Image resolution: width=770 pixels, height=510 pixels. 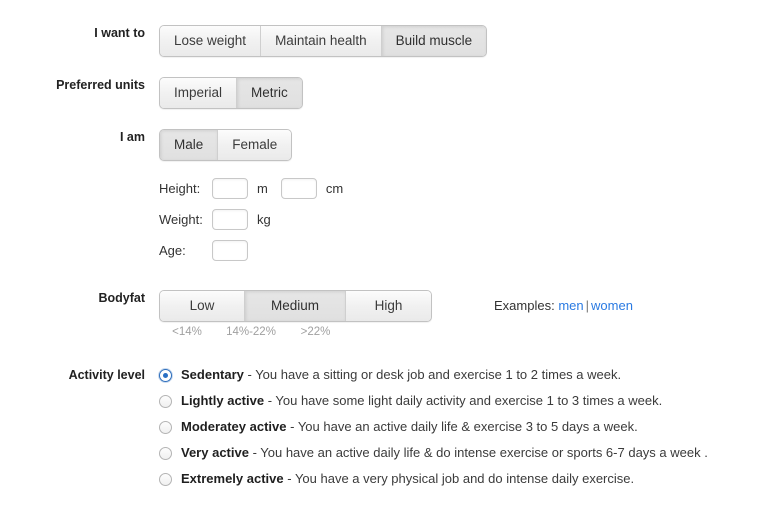 I want to click on gender-button-group: Male Female, so click(x=226, y=145).